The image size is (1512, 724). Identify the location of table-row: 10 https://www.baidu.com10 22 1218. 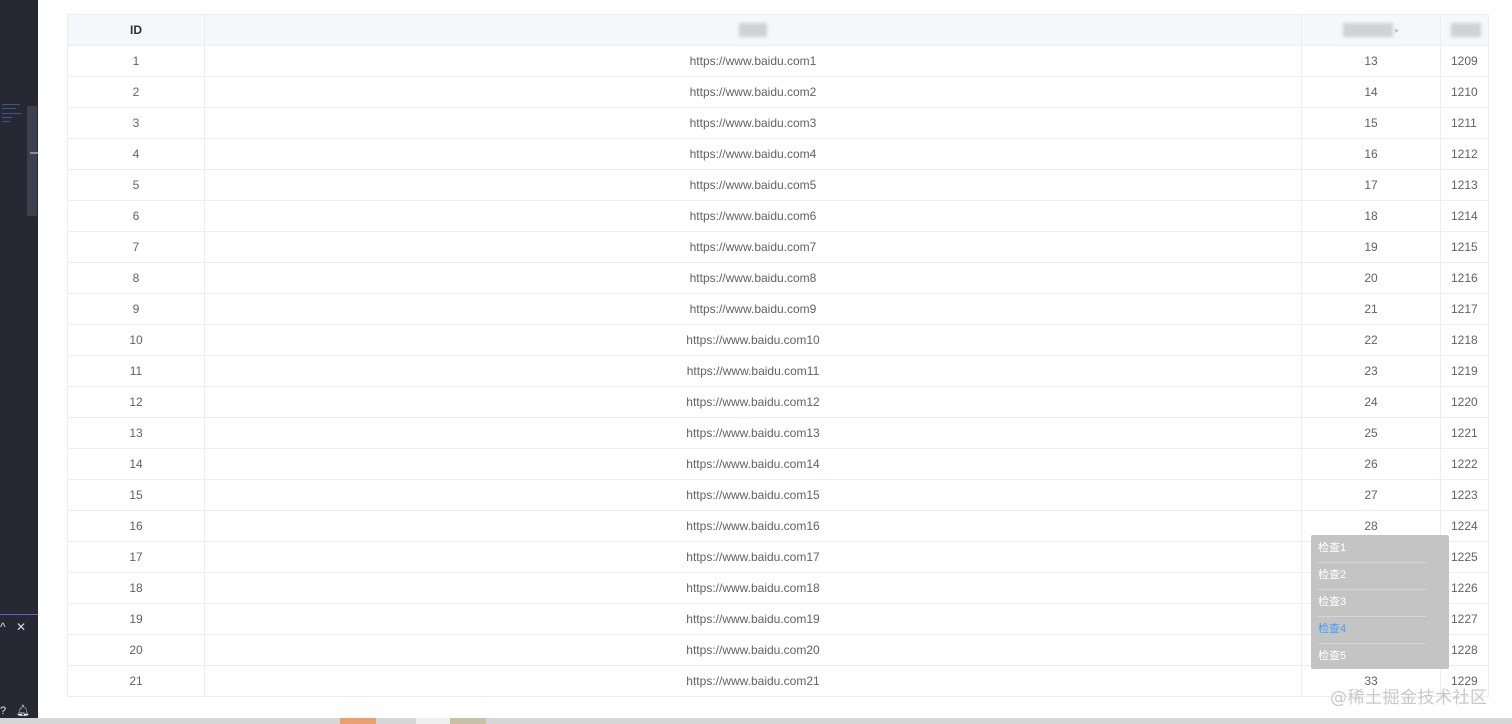
(778, 340).